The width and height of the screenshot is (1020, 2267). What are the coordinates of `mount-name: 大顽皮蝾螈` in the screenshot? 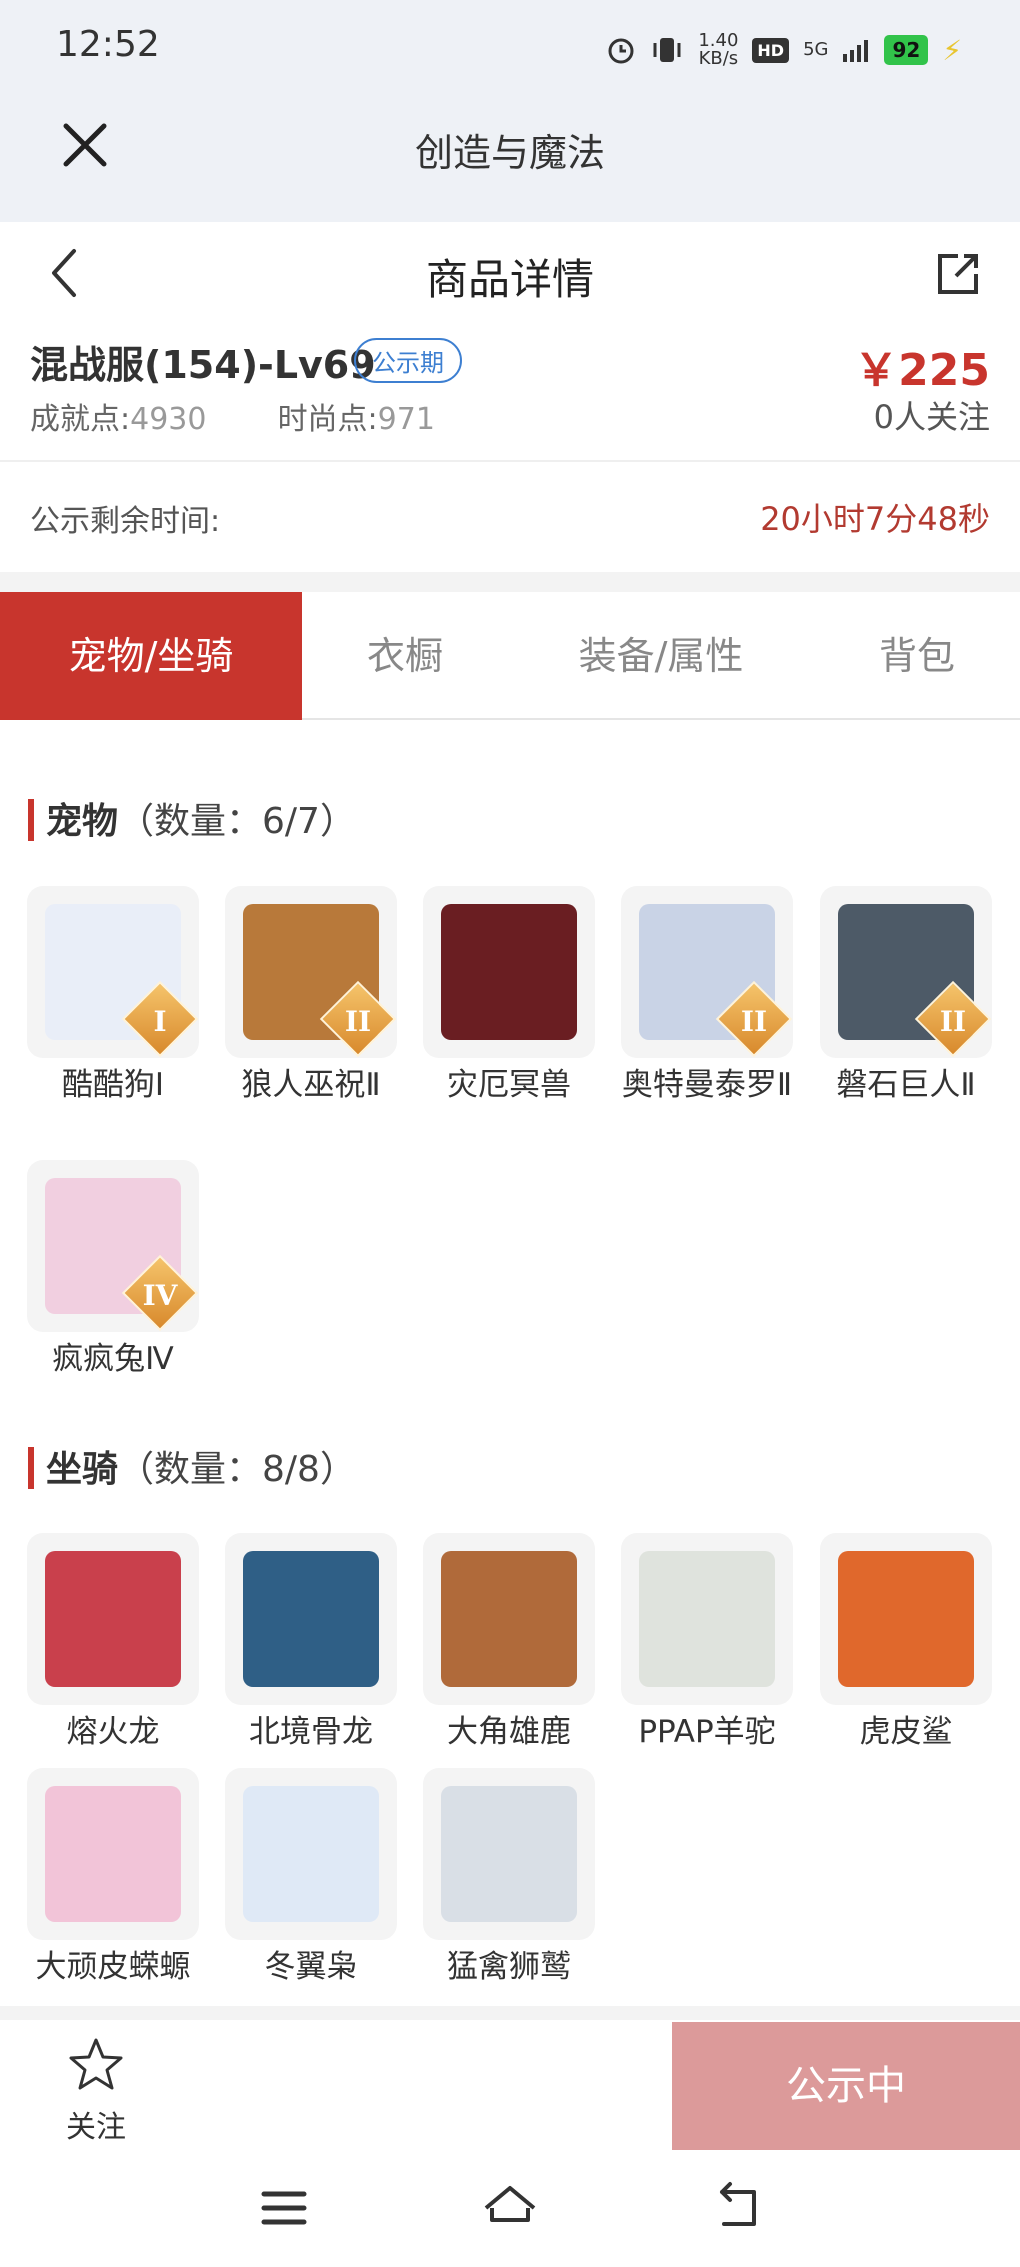 It's located at (113, 1967).